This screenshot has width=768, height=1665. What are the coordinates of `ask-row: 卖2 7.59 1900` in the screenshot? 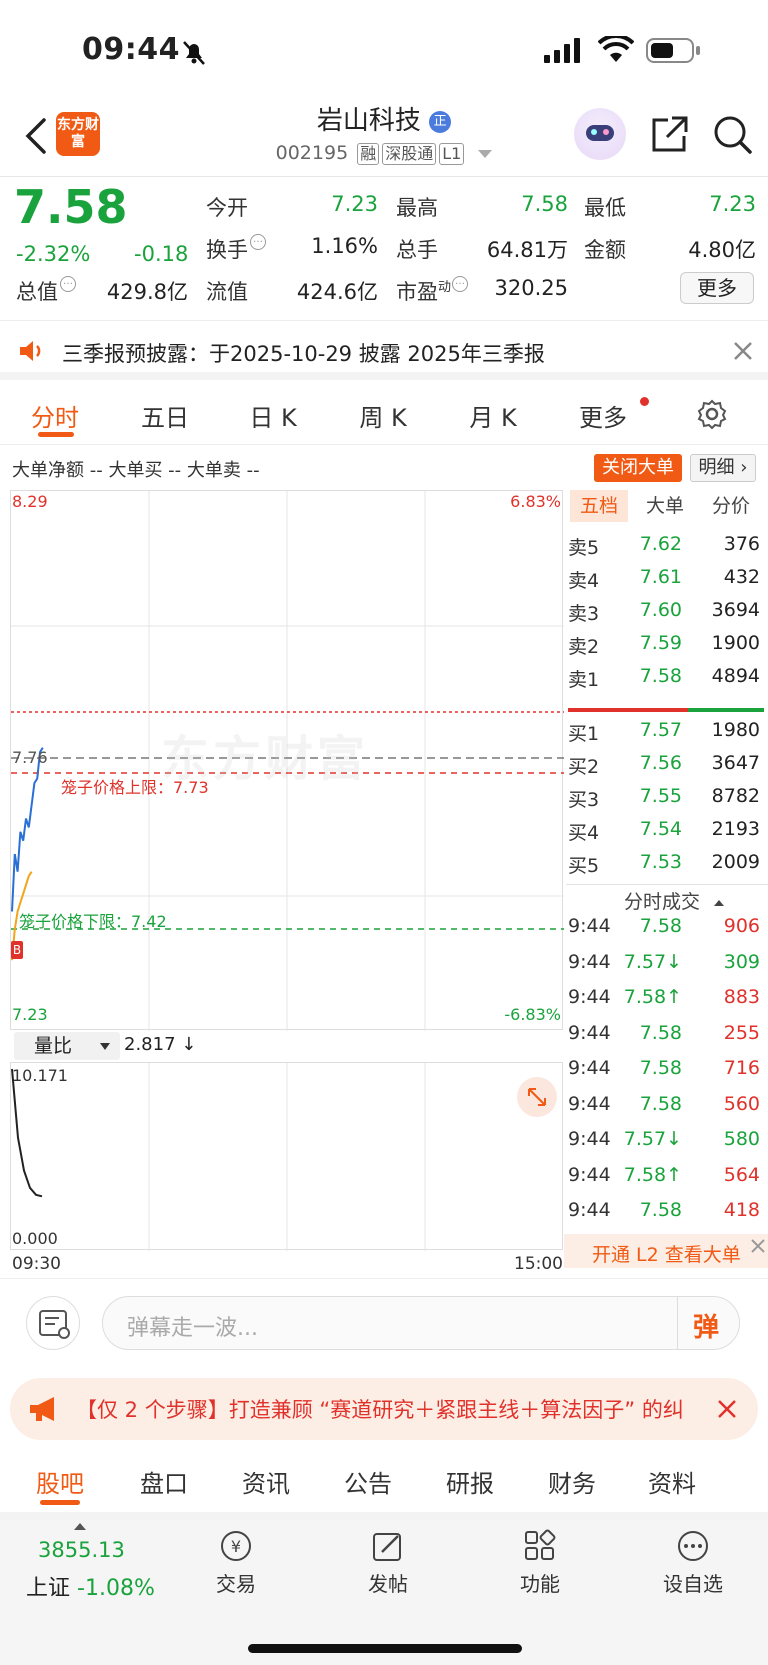 It's located at (666, 647).